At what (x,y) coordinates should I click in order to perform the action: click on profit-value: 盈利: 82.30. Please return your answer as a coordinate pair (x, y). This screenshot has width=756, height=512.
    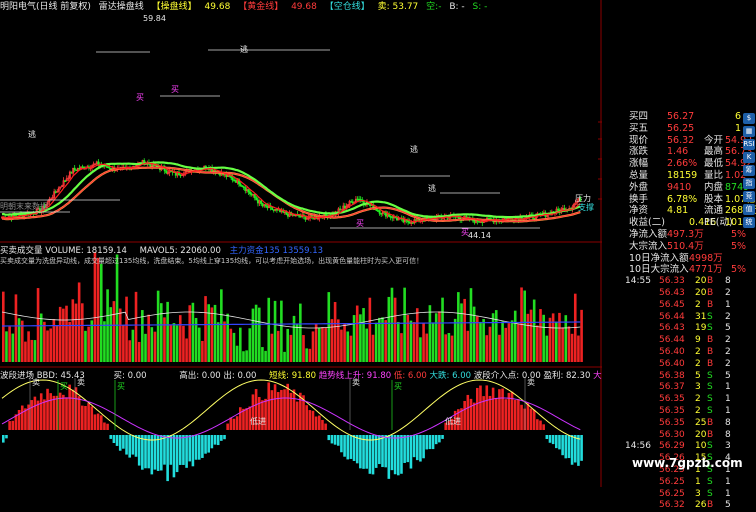
    Looking at the image, I should click on (567, 376).